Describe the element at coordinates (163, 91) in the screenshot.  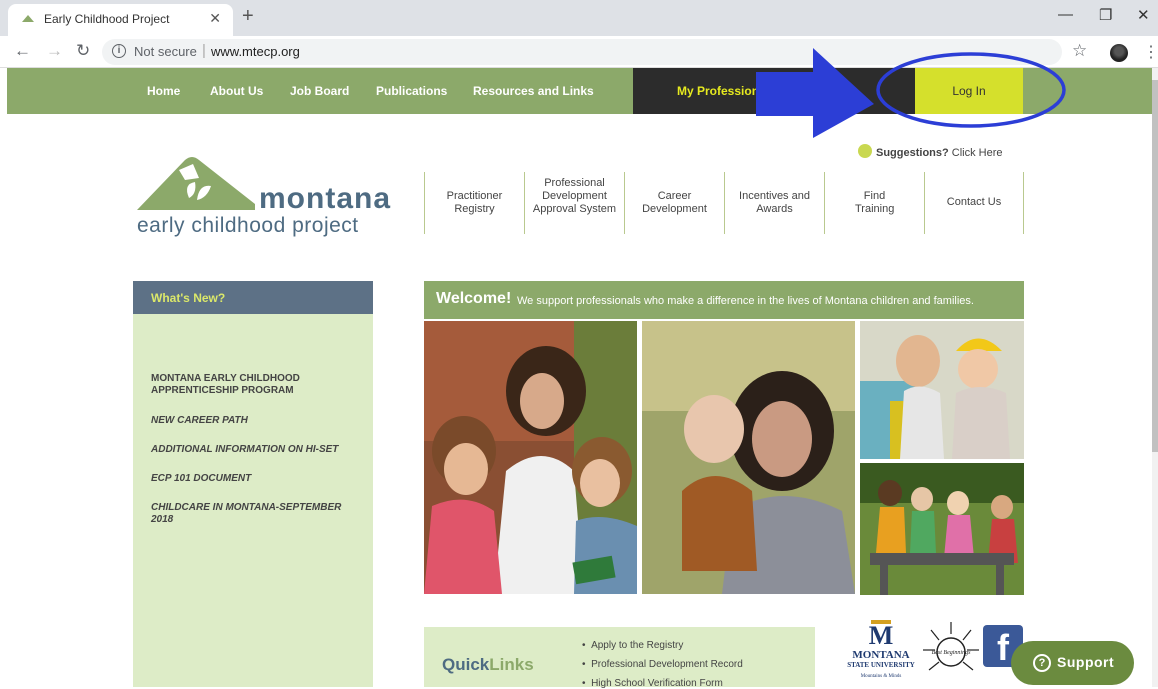
I see `nav-home: Home` at that location.